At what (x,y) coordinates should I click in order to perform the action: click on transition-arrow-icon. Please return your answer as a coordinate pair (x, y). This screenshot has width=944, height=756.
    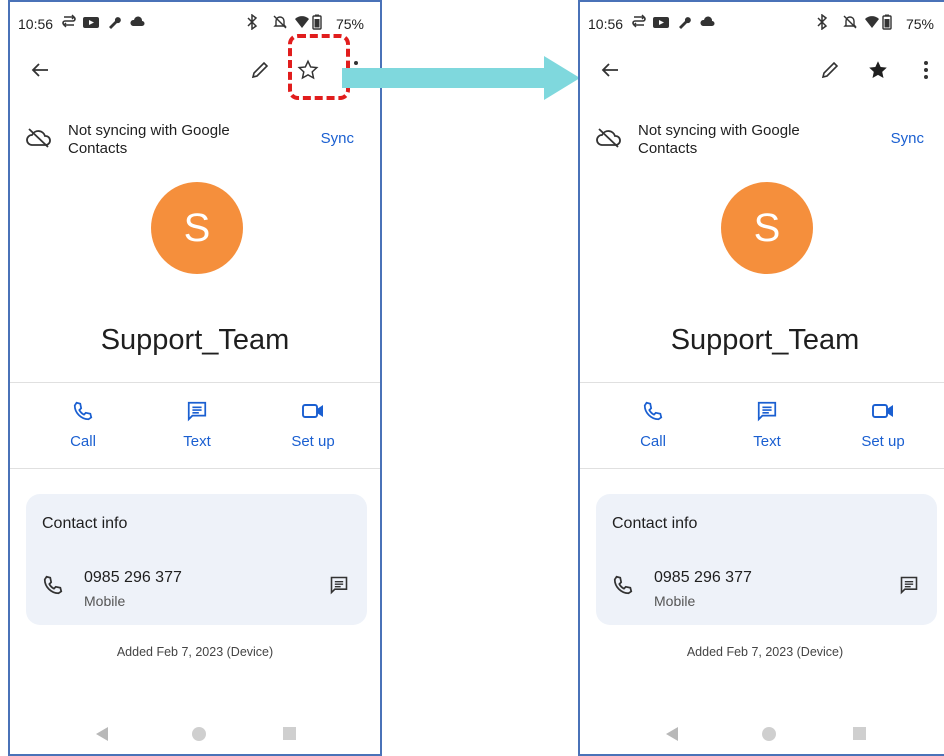
    Looking at the image, I should click on (461, 78).